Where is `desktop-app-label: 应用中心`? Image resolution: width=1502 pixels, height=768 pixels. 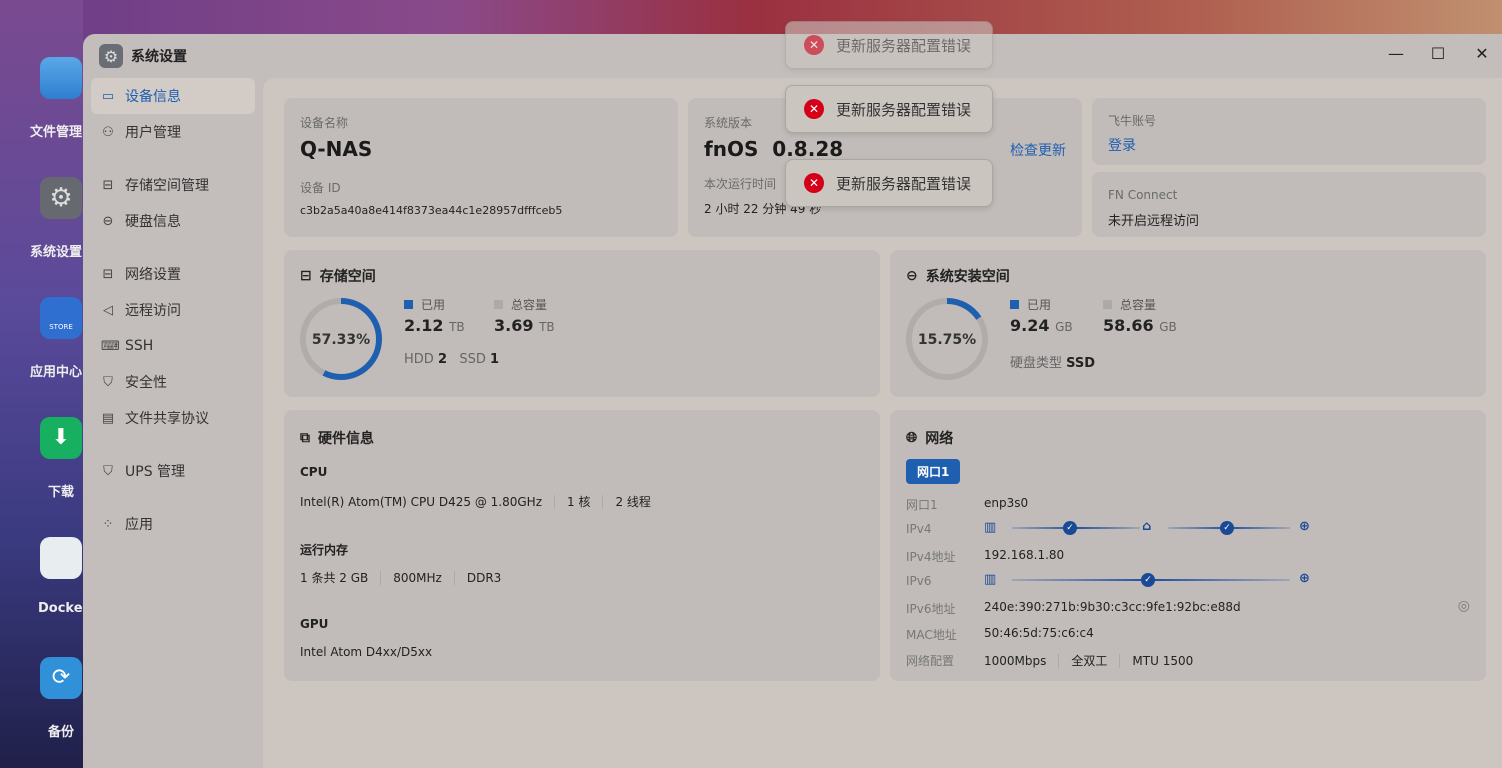 desktop-app-label: 应用中心 is located at coordinates (60, 370).